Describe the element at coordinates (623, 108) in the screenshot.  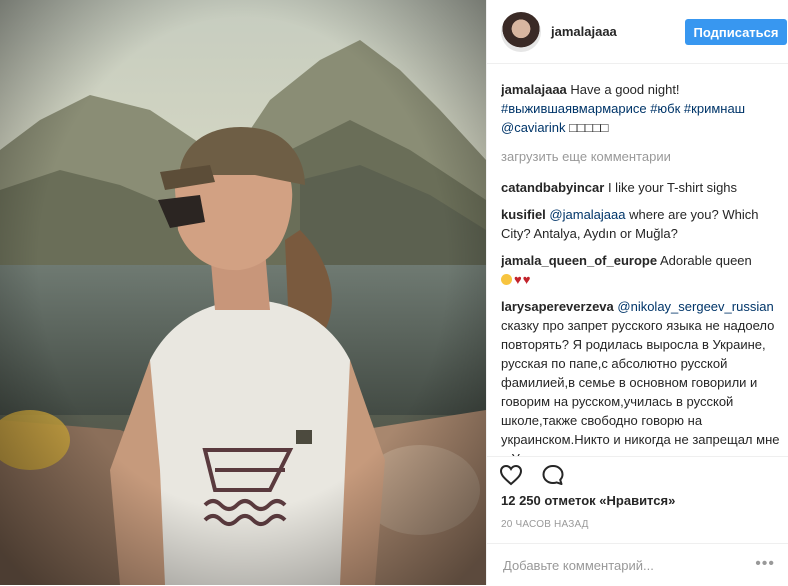
I see `caption-hashtags: #выжившаявмармарисе #юбк #кримнаш` at that location.